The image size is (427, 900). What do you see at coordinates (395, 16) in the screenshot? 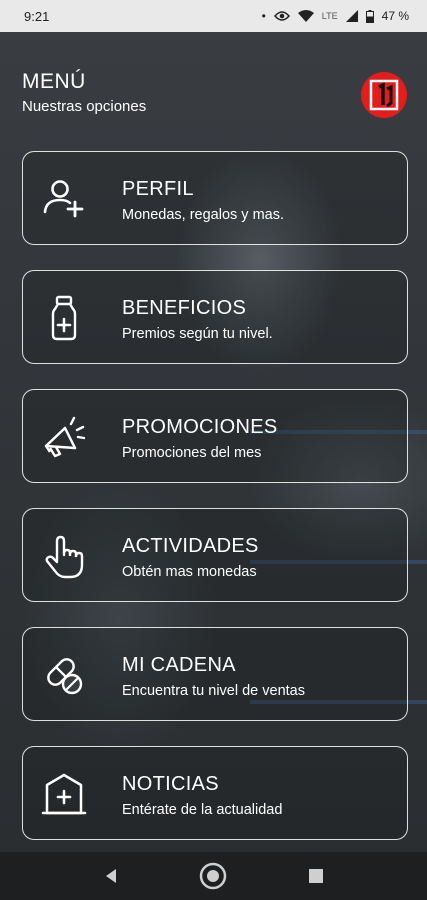
I see `battery-level: 47 %` at bounding box center [395, 16].